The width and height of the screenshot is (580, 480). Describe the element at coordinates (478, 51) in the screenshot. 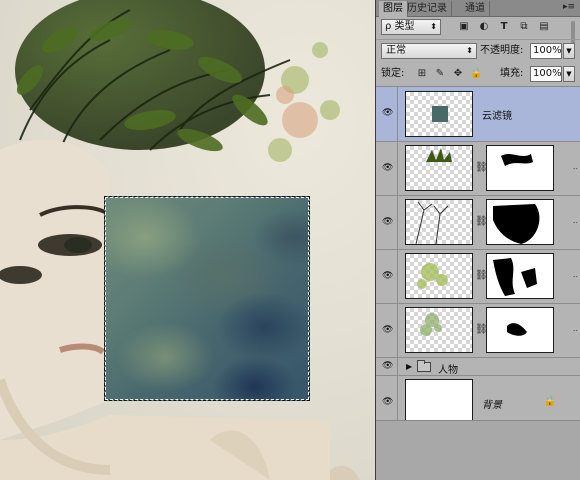

I see `blend-row: 正常 ⬍ 不透明度: 100% ▼` at that location.